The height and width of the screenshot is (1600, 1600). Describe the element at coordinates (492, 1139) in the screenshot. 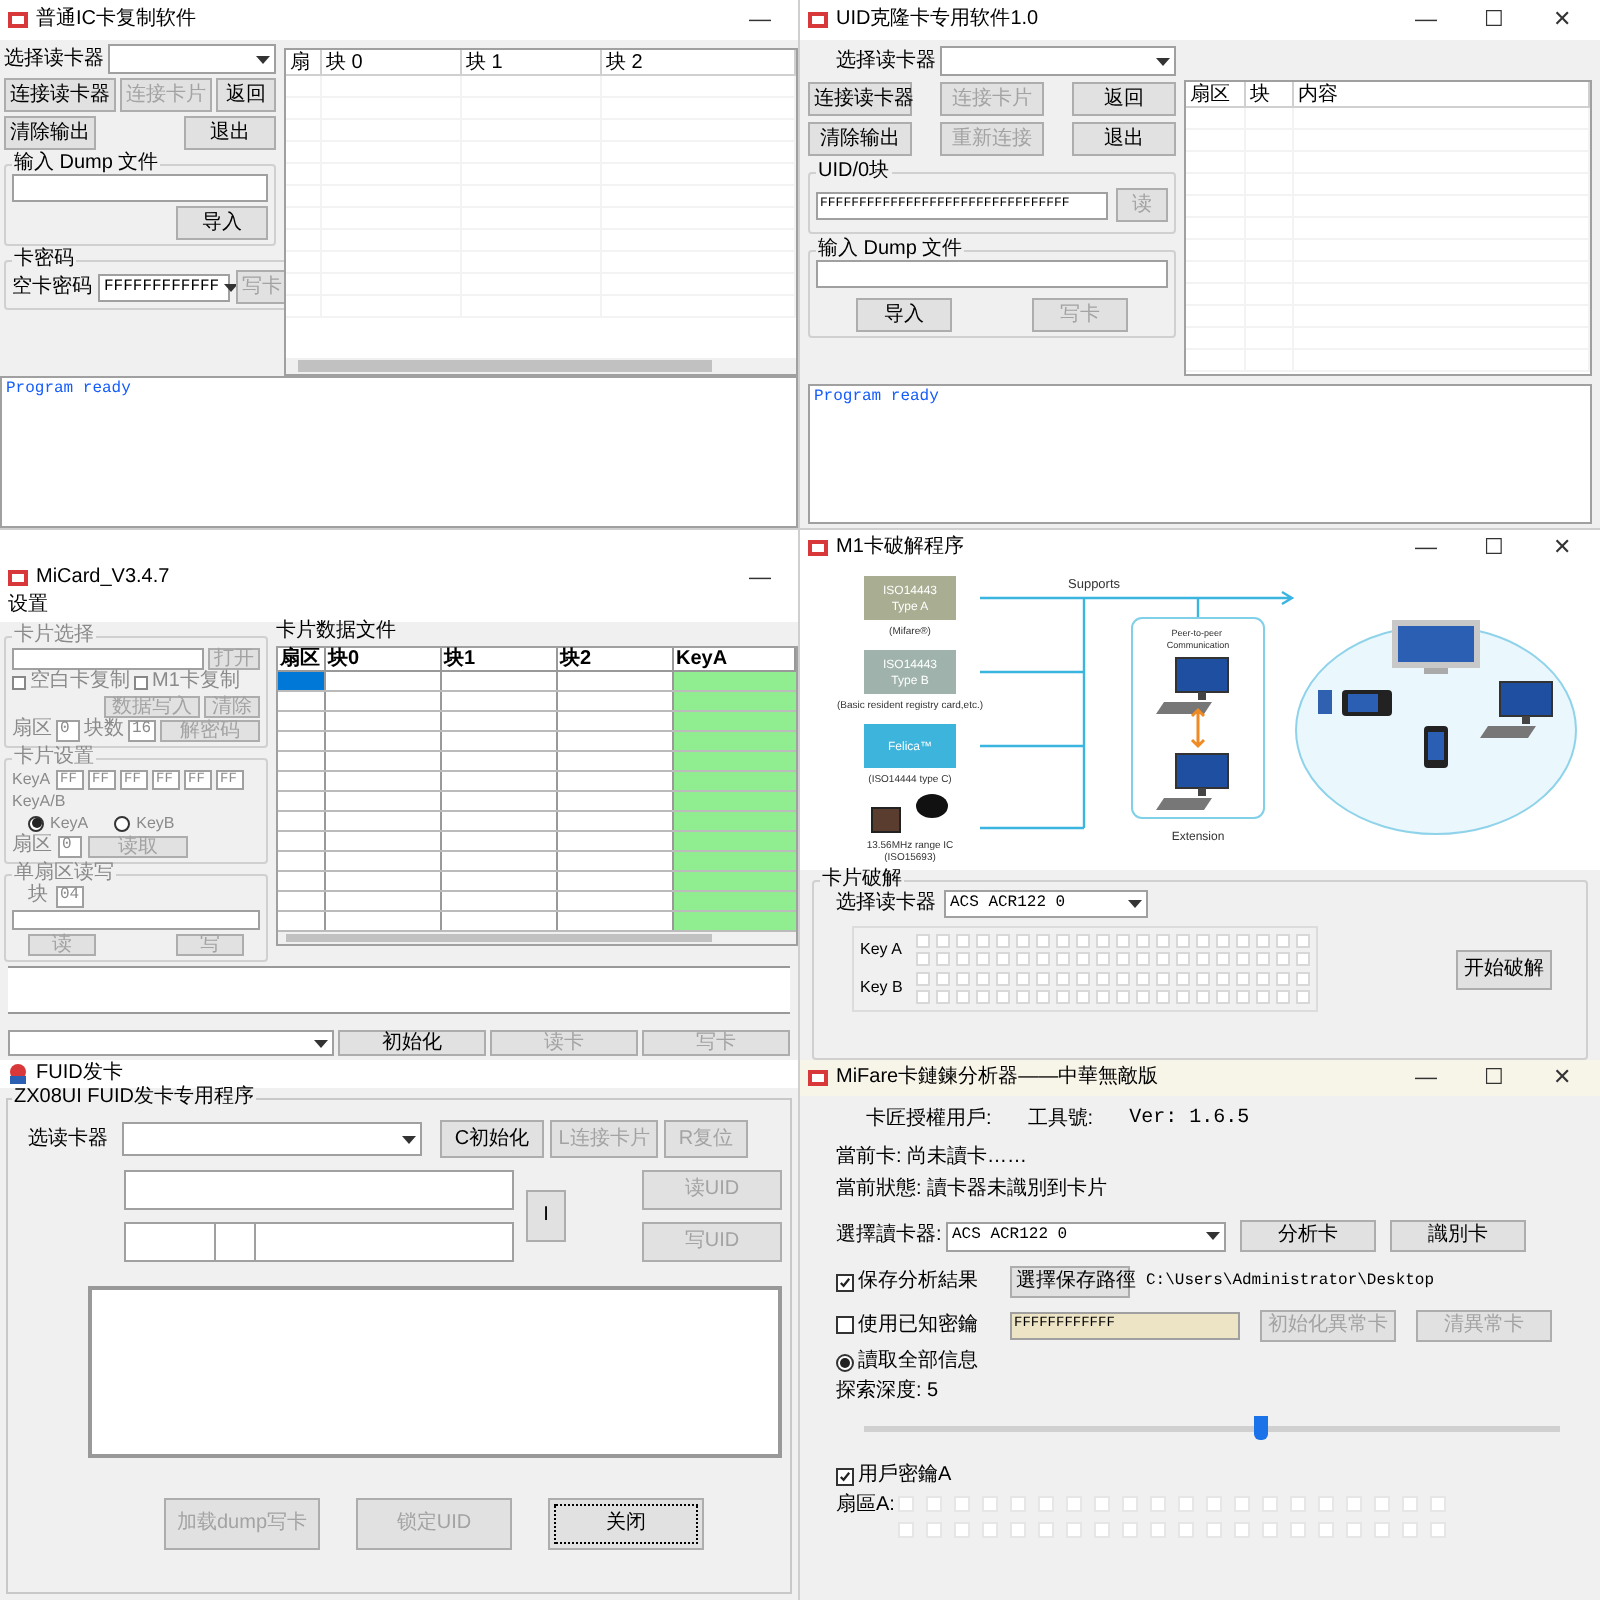

I see `action-button: C初始化` at that location.